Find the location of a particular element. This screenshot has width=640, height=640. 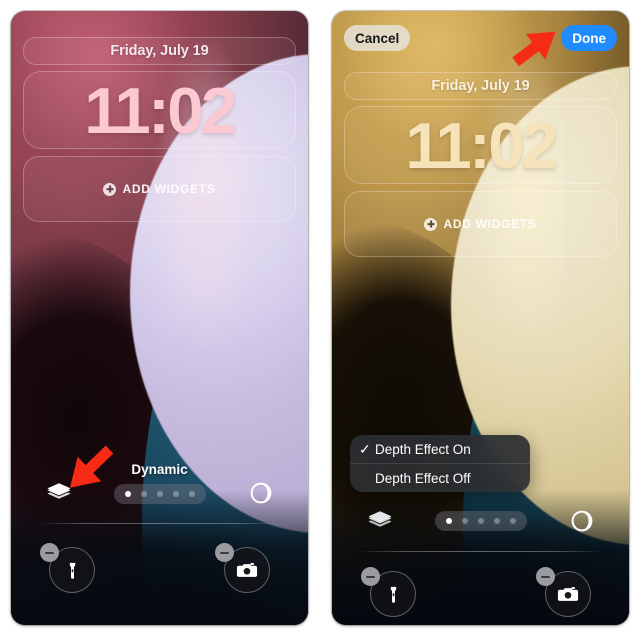

cancel-button-label: Cancel is located at coordinates (377, 38).